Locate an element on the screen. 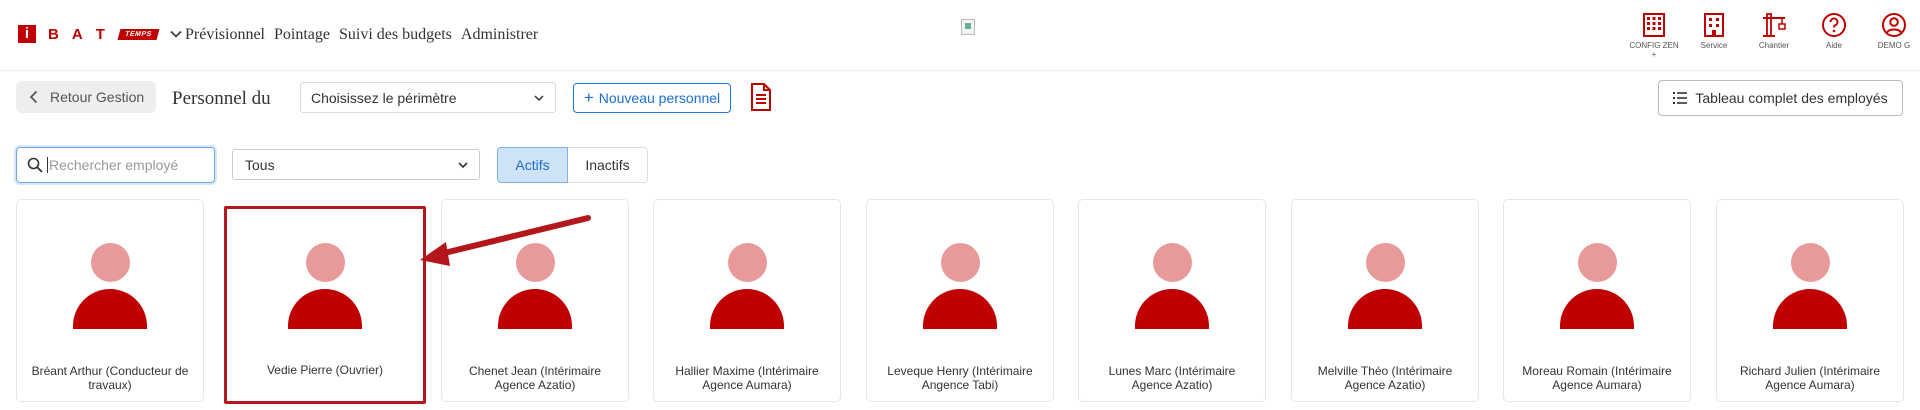 The image size is (1920, 410). employee-type-value: Tous is located at coordinates (260, 164).